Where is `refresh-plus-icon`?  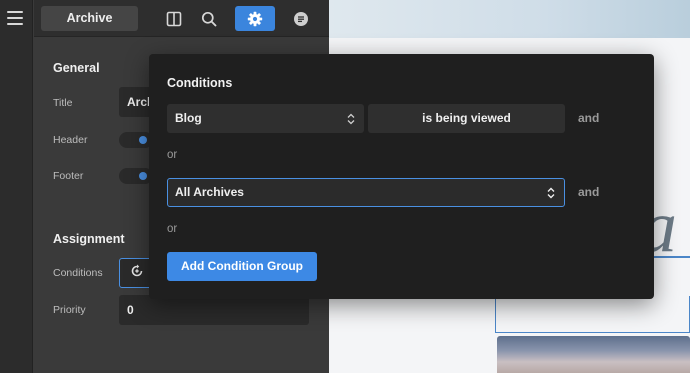 refresh-plus-icon is located at coordinates (137, 273).